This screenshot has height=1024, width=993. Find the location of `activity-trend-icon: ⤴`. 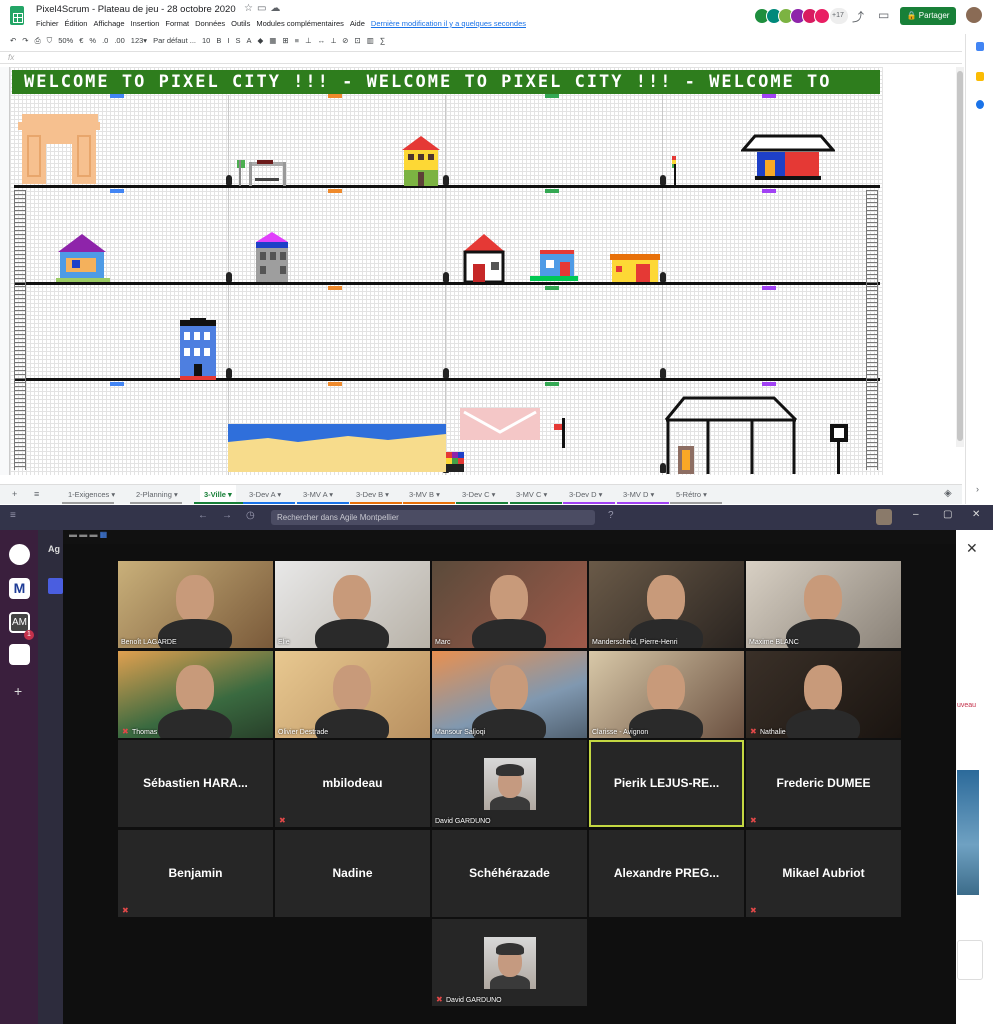

activity-trend-icon: ⤴ is located at coordinates (858, 16).